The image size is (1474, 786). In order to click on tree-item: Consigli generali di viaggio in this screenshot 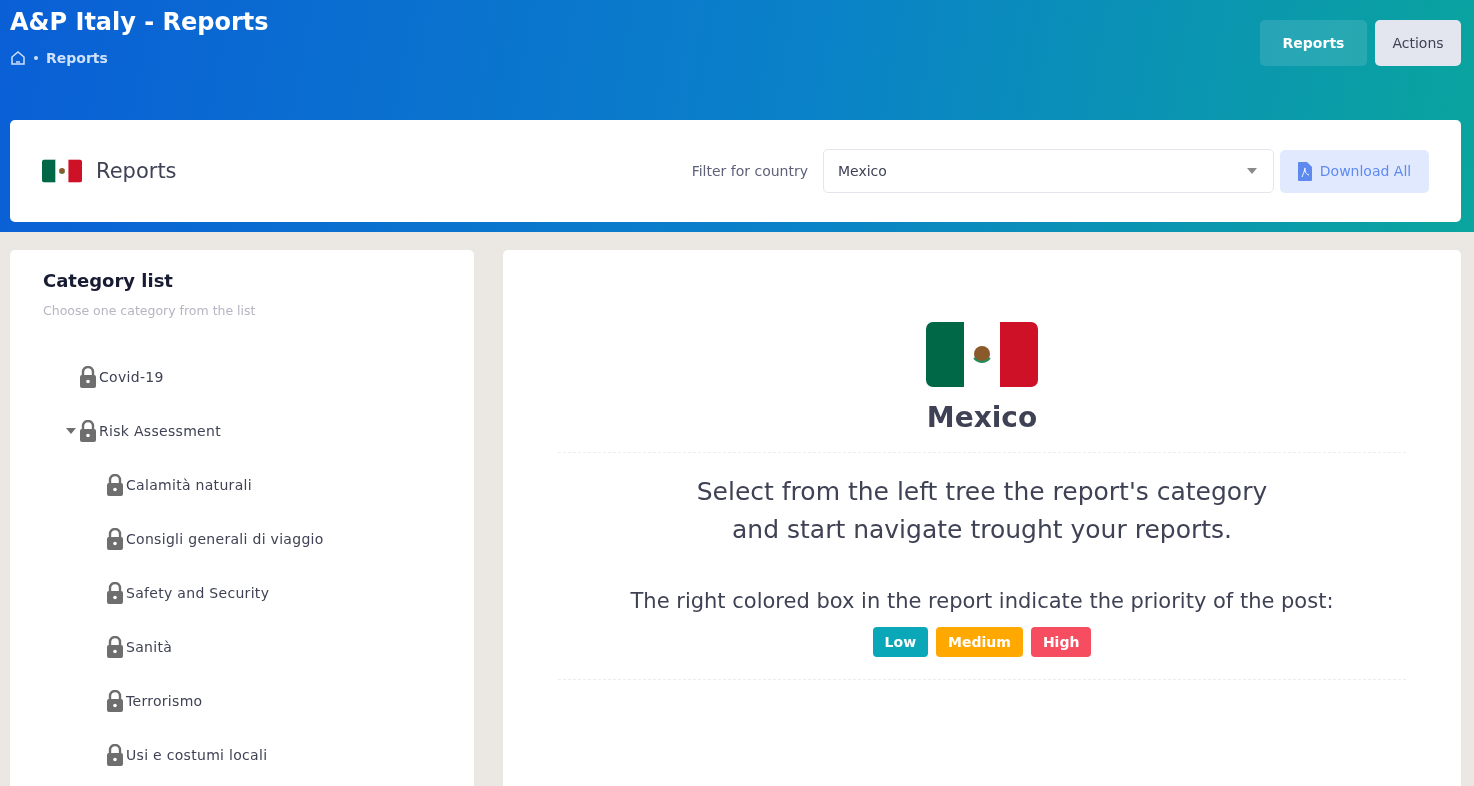, I will do `click(225, 539)`.